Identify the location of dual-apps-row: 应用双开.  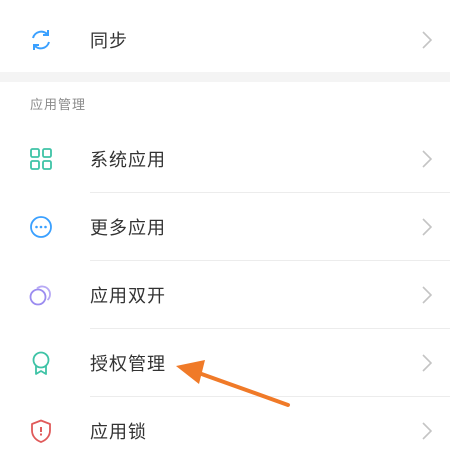
(225, 295).